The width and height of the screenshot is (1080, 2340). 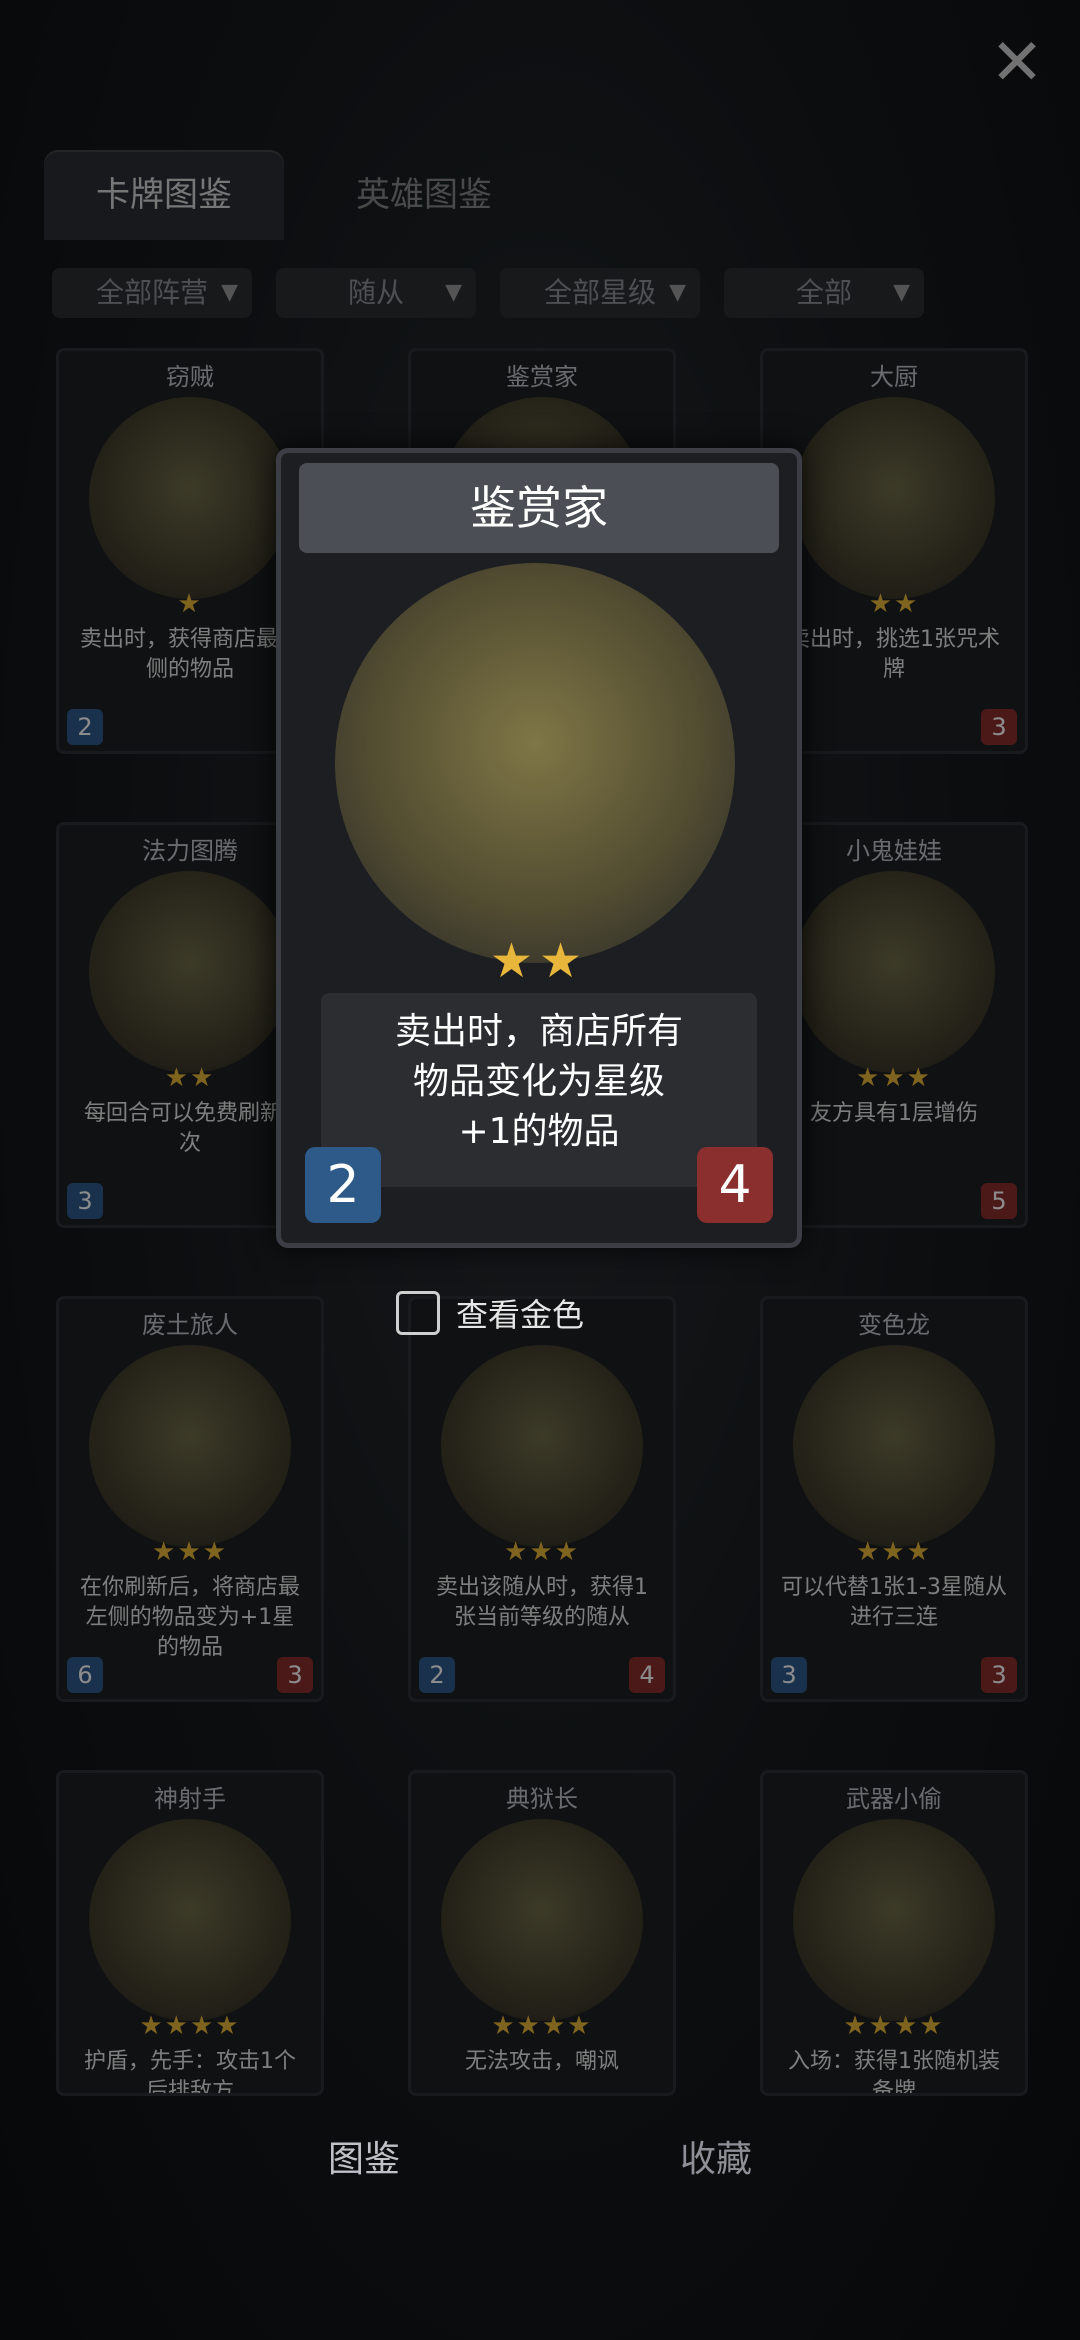 What do you see at coordinates (418, 1313) in the screenshot?
I see `gold-checkbox` at bounding box center [418, 1313].